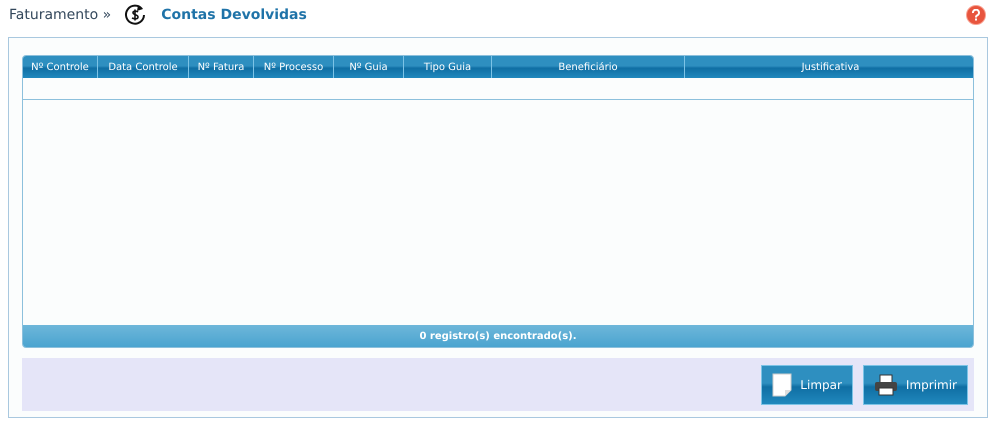 The height and width of the screenshot is (423, 996). I want to click on column-header: Nº Guia, so click(369, 67).